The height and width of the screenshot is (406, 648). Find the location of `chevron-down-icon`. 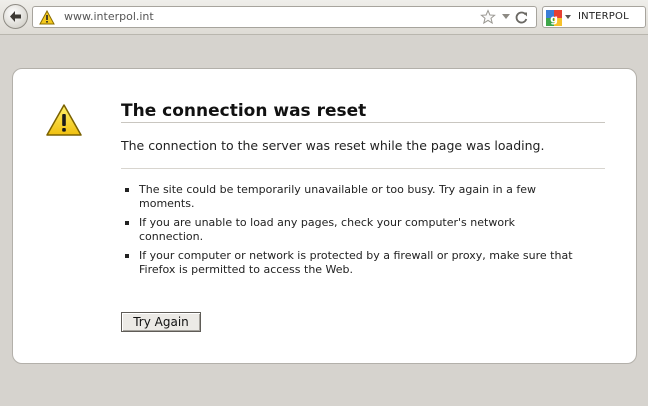

chevron-down-icon is located at coordinates (506, 17).